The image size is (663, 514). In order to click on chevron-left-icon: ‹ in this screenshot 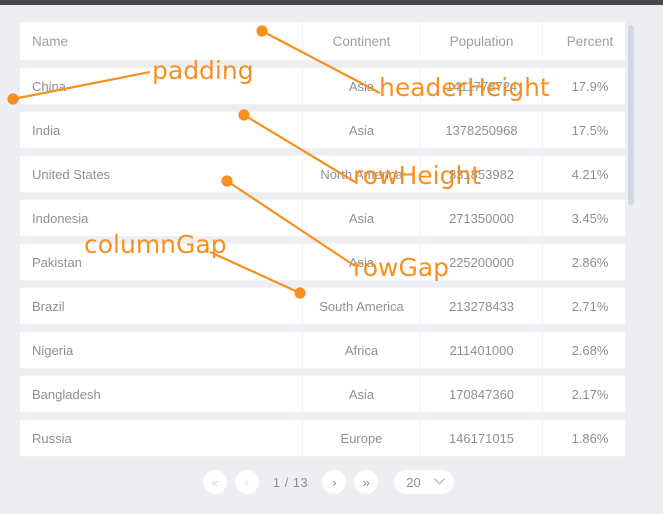, I will do `click(246, 482)`.